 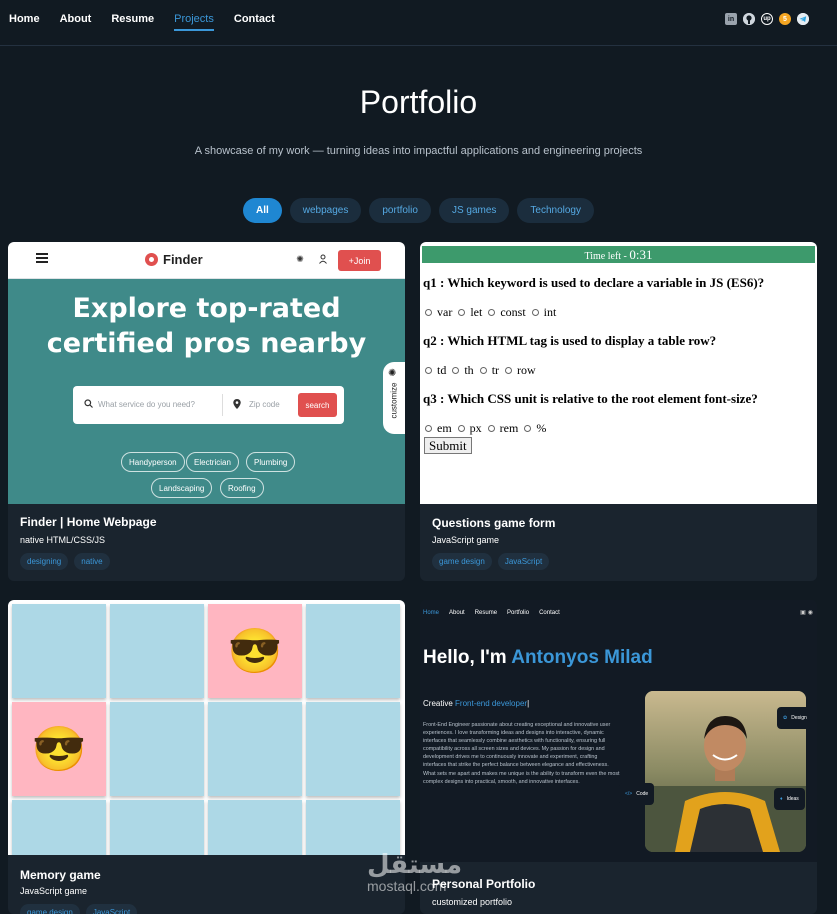 What do you see at coordinates (550, 312) in the screenshot?
I see `option-label: int` at bounding box center [550, 312].